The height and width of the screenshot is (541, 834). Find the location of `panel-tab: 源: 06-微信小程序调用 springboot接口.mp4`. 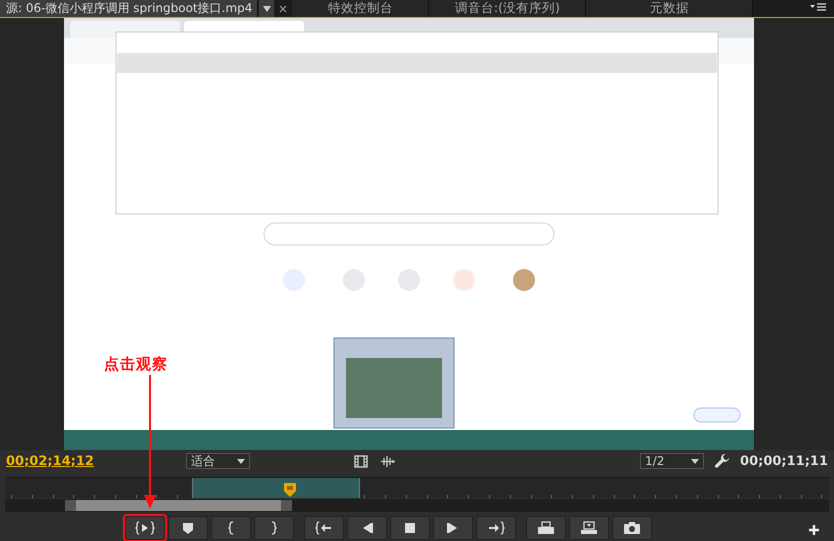

panel-tab: 源: 06-微信小程序调用 springboot接口.mp4 is located at coordinates (129, 8).